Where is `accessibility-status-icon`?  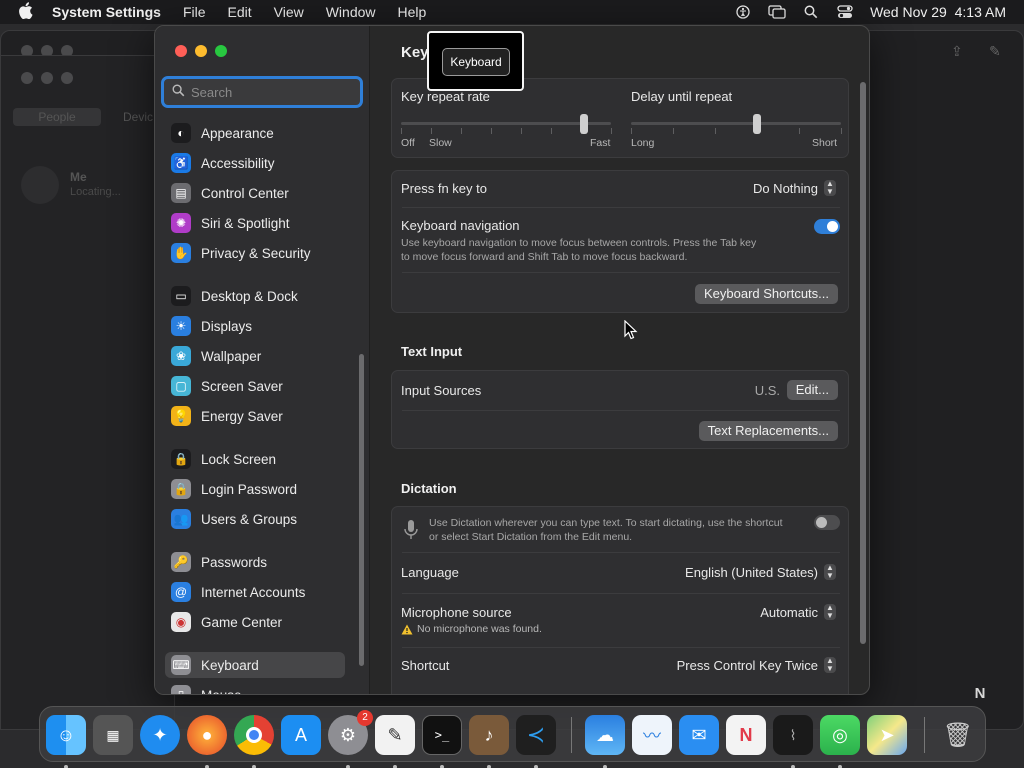
accessibility-status-icon is located at coordinates (743, 12).